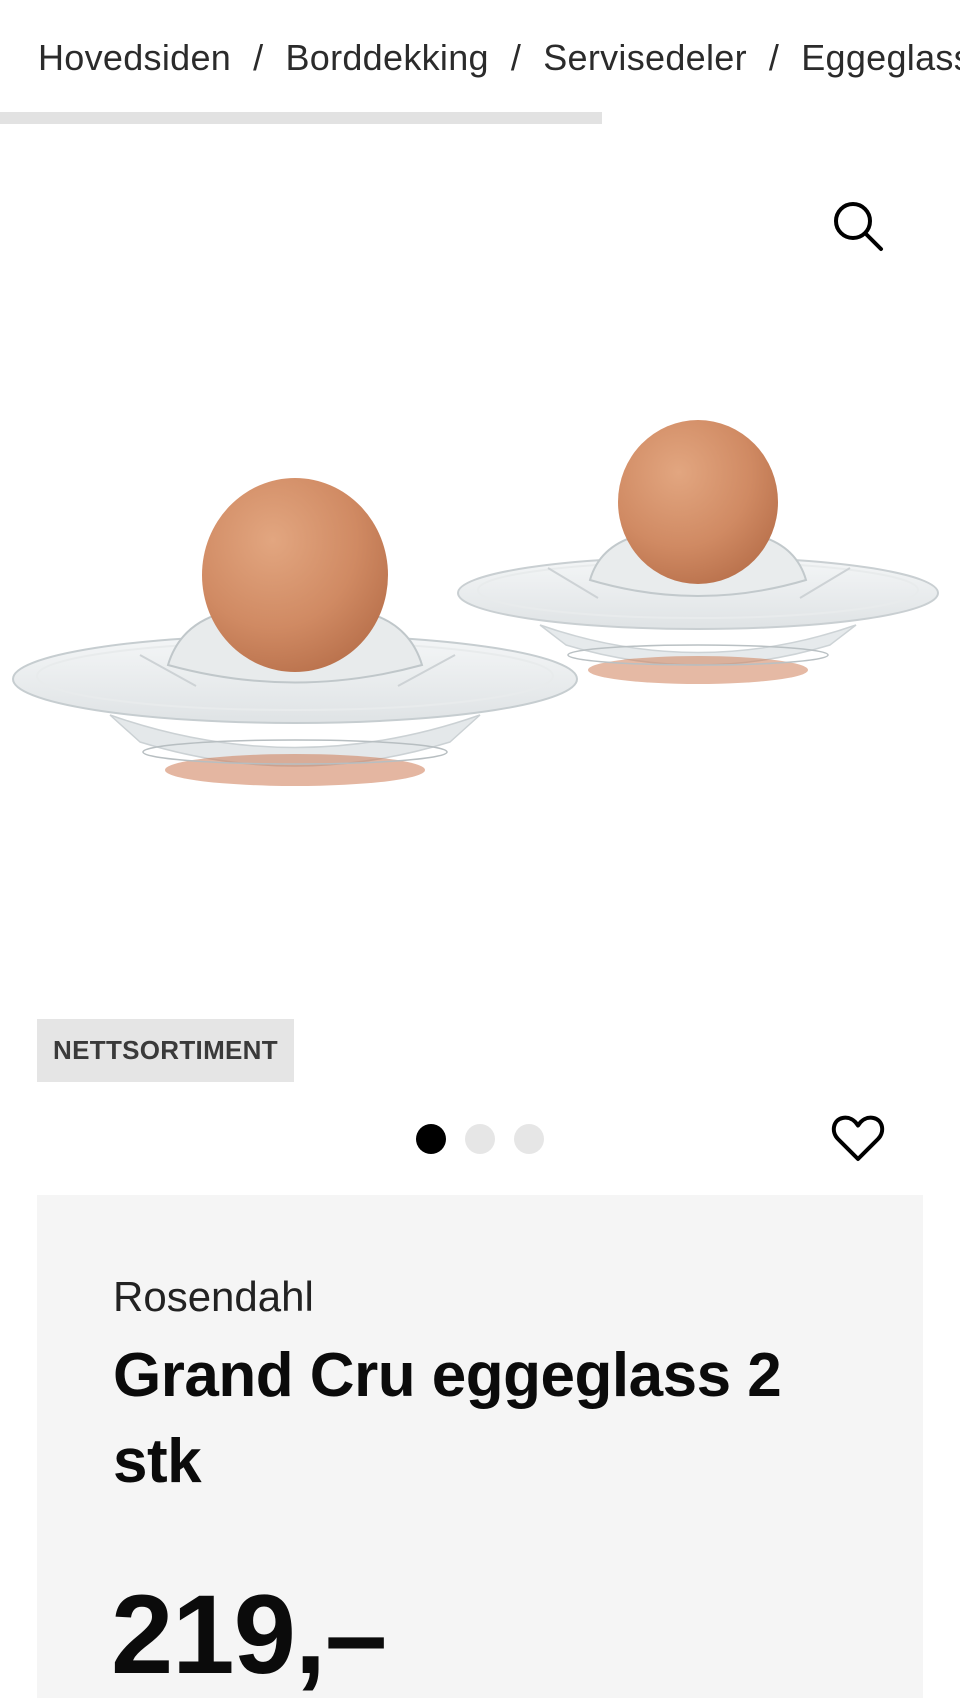 The image size is (960, 1698). Describe the element at coordinates (880, 57) in the screenshot. I see `breadcrumb-item-eggeglass: Eggeglass` at that location.